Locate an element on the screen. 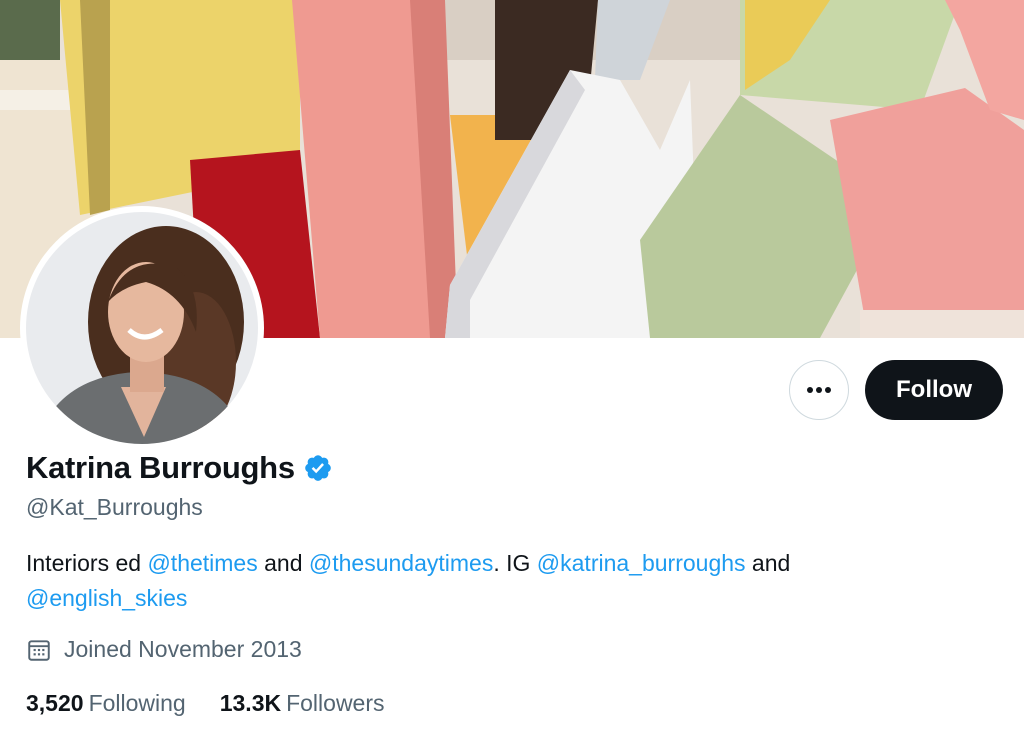  bio-text: . IG is located at coordinates (515, 563).